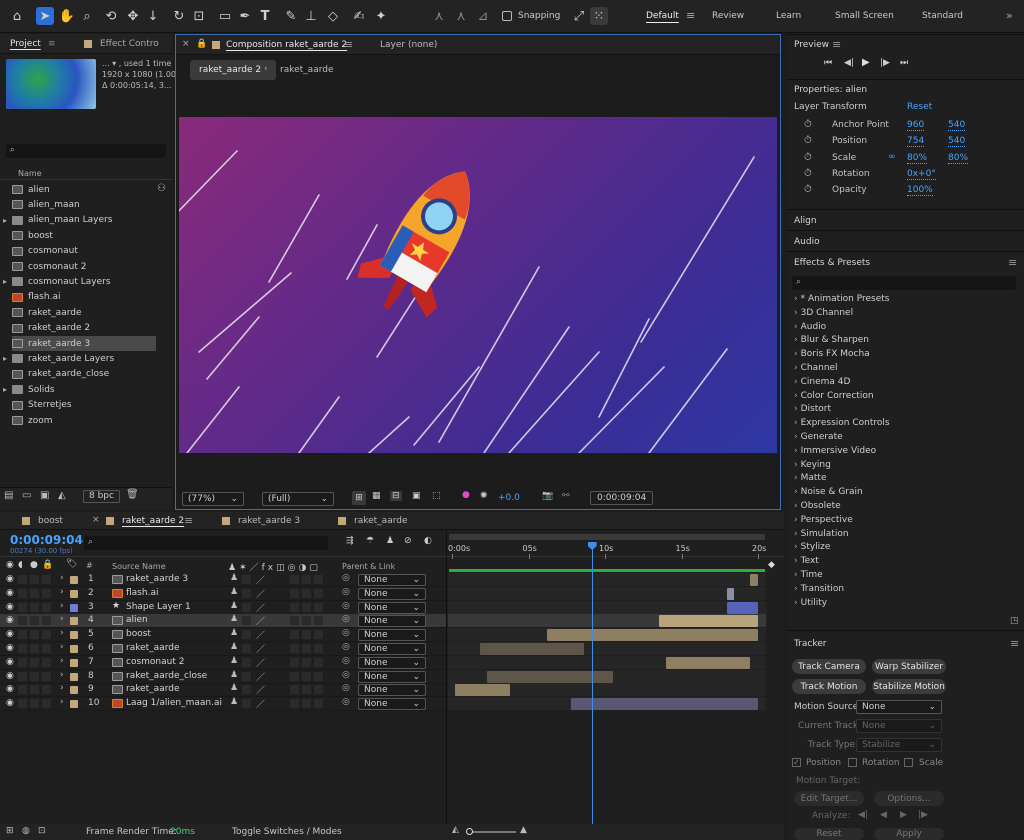 The image size is (1024, 840). I want to click on expand-arrow-icon: ▸, so click(5, 358).